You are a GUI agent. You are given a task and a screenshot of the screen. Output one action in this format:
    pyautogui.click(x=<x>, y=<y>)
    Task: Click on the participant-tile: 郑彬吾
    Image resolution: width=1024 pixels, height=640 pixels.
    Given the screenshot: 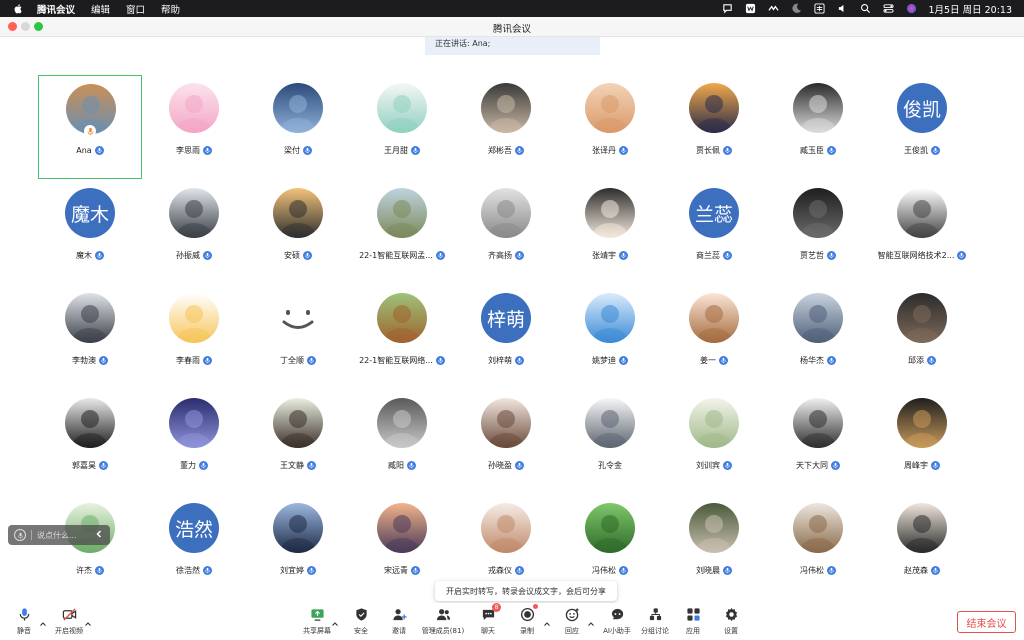 What is the action you would take?
    pyautogui.click(x=506, y=127)
    